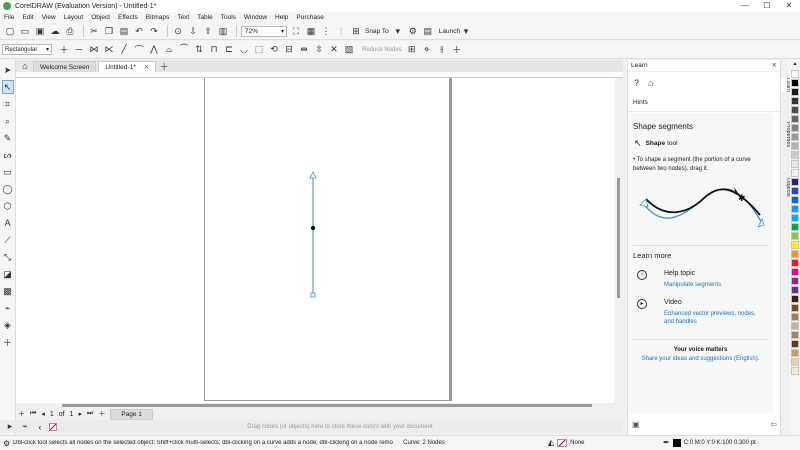 The width and height of the screenshot is (800, 450). Describe the element at coordinates (428, 31) in the screenshot. I see `launcher-icon: ▤` at that location.